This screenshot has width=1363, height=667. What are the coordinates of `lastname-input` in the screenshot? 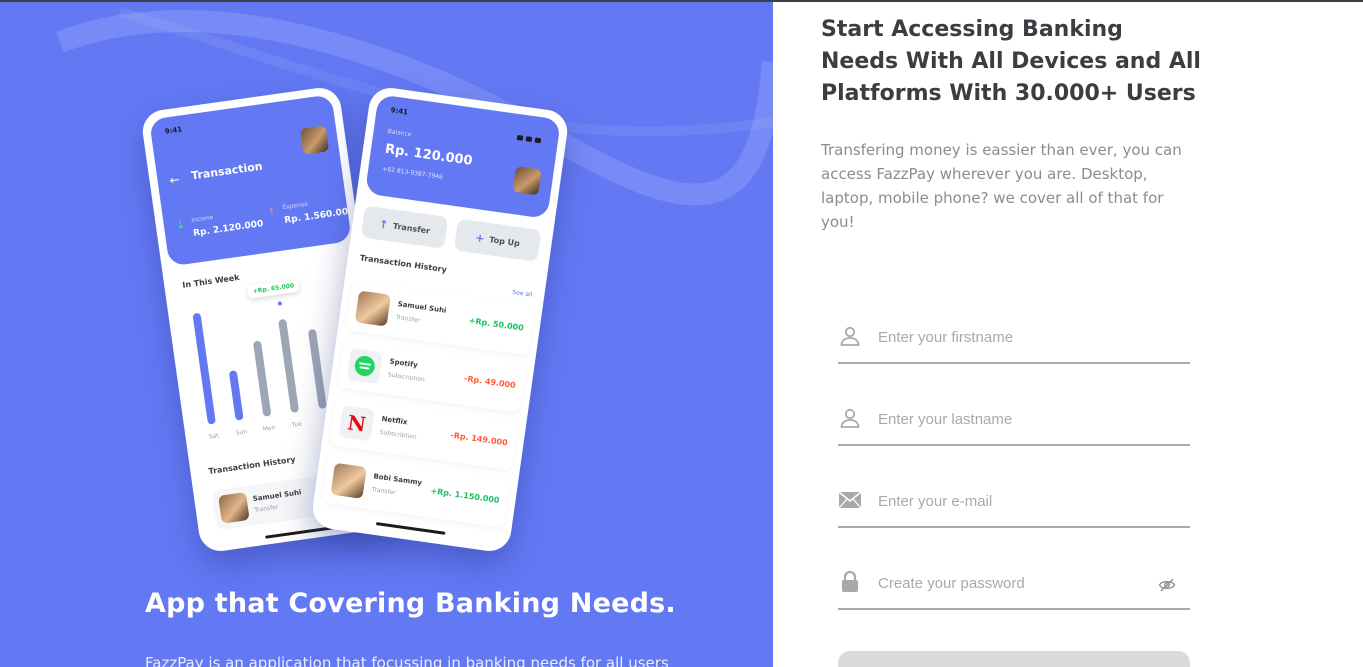 It's located at (1018, 419).